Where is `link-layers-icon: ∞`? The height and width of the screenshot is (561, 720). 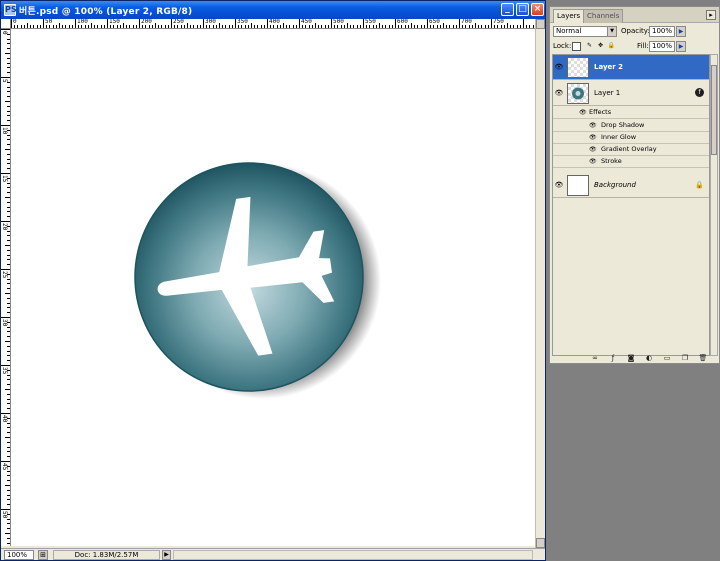 link-layers-icon: ∞ is located at coordinates (595, 358).